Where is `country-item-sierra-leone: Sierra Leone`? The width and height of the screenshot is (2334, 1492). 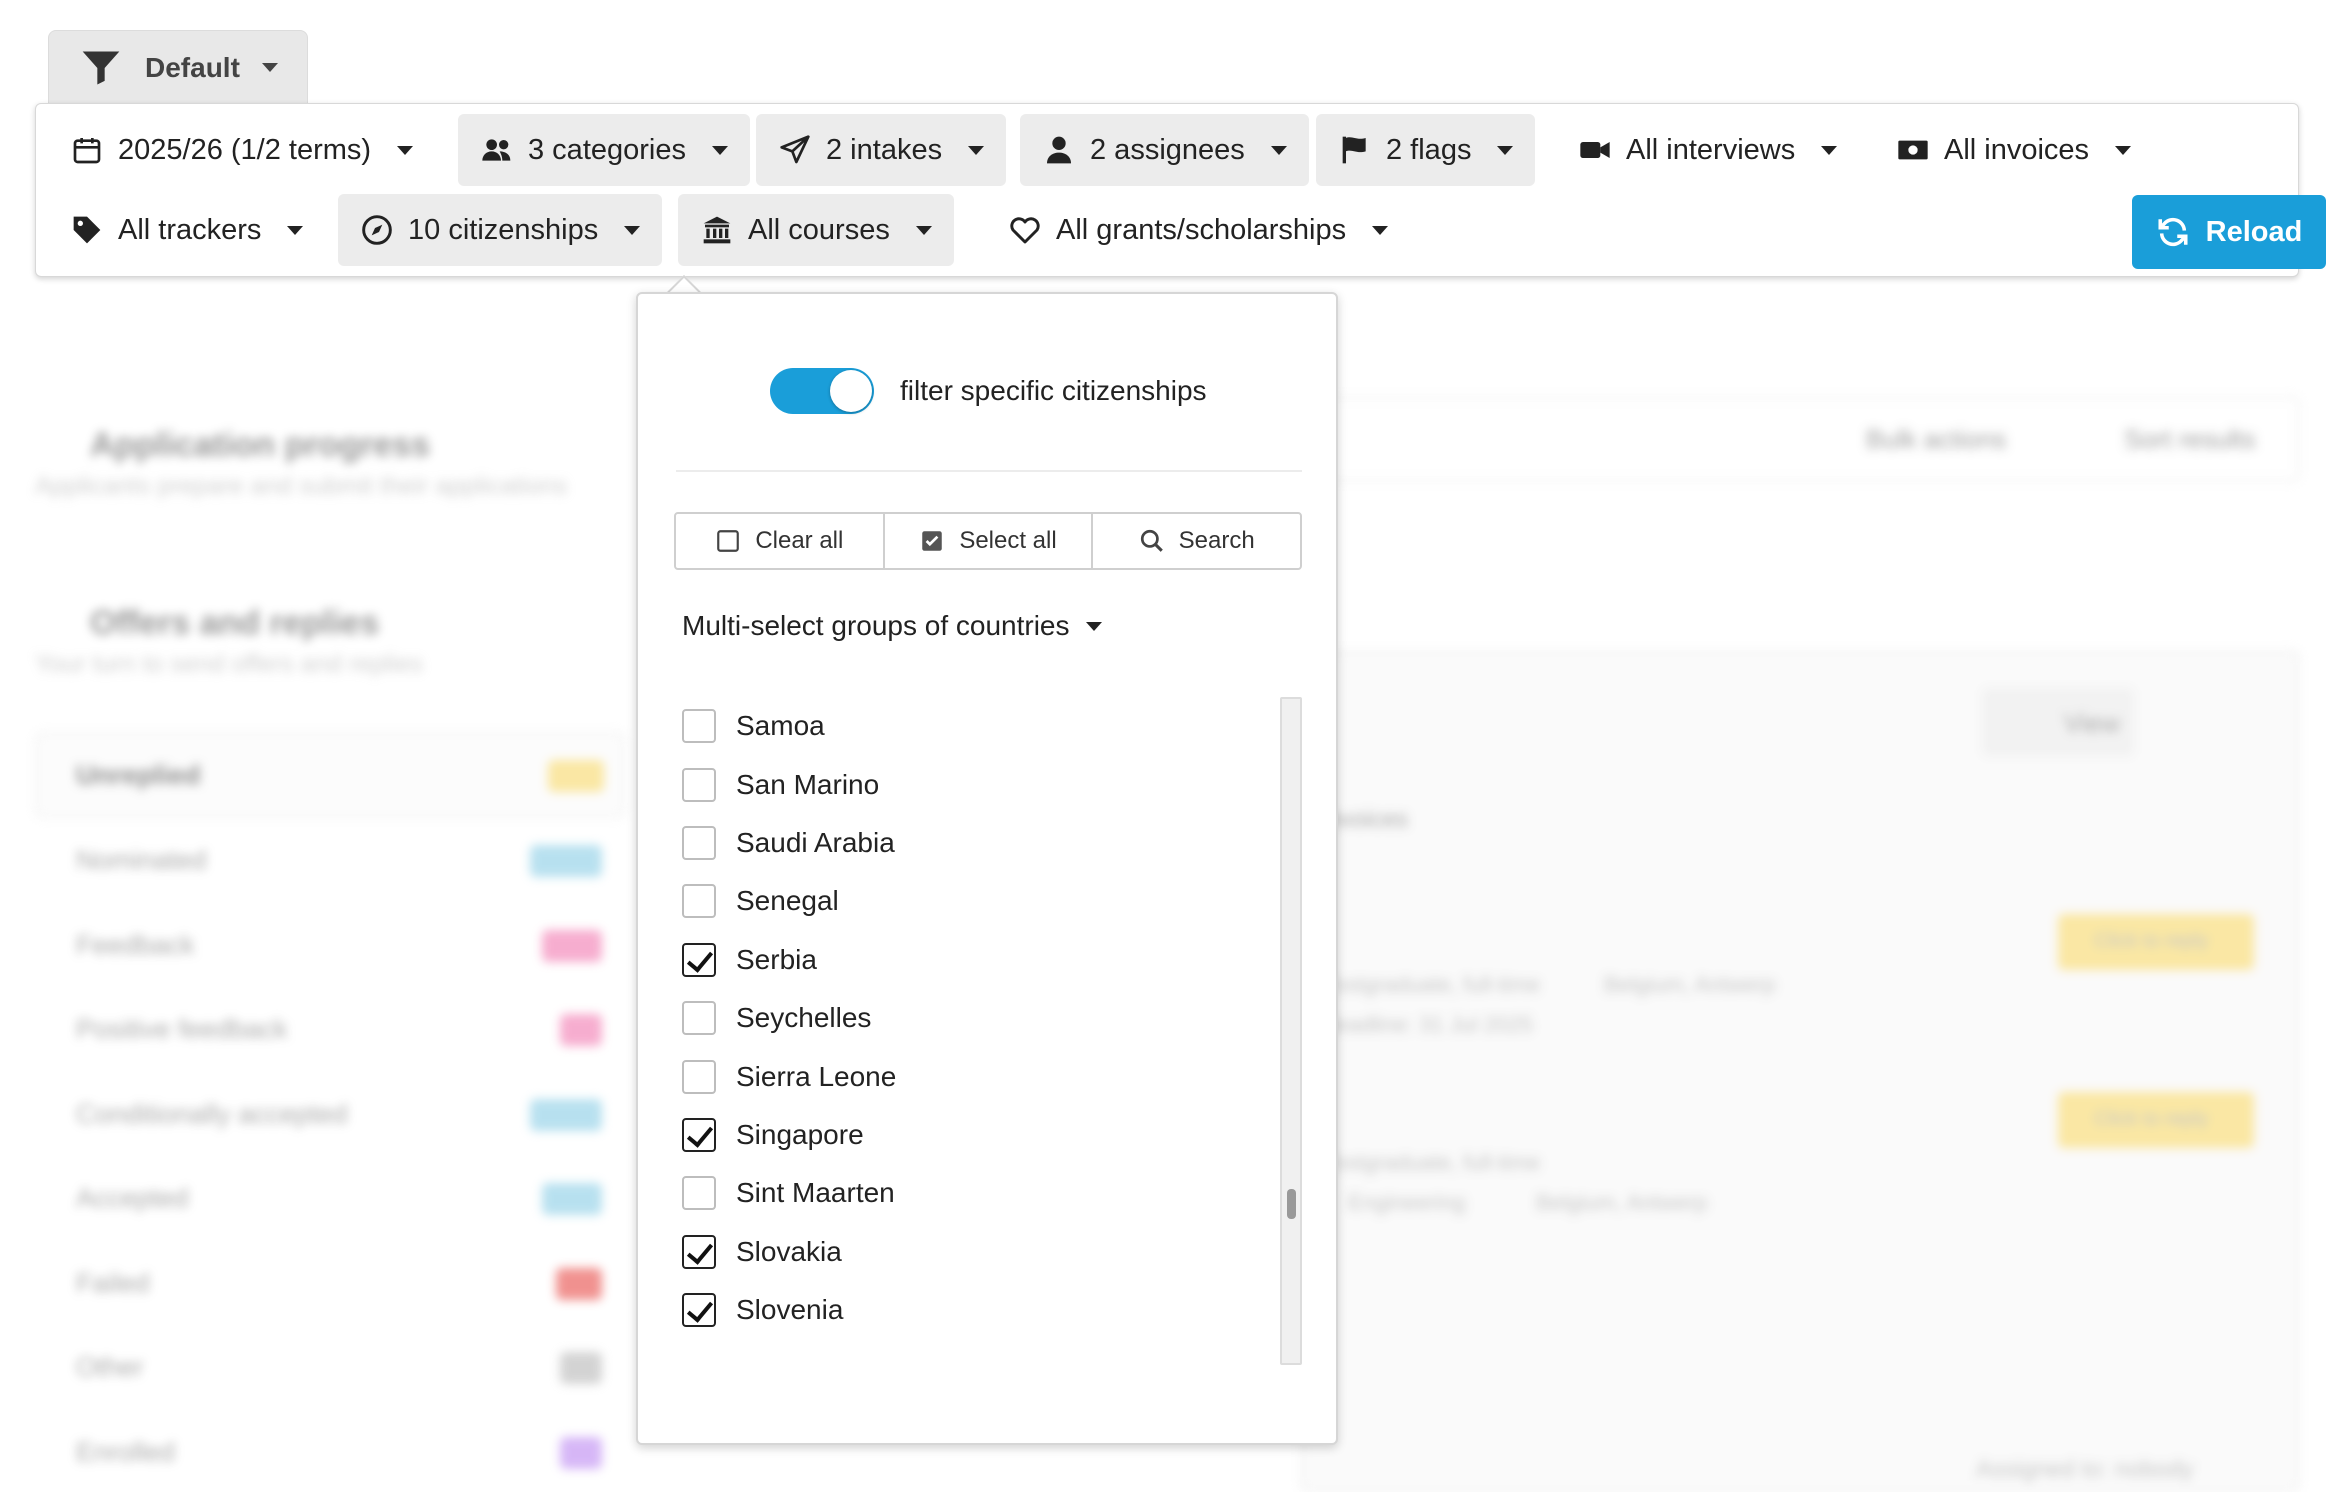 country-item-sierra-leone: Sierra Leone is located at coordinates (962, 1076).